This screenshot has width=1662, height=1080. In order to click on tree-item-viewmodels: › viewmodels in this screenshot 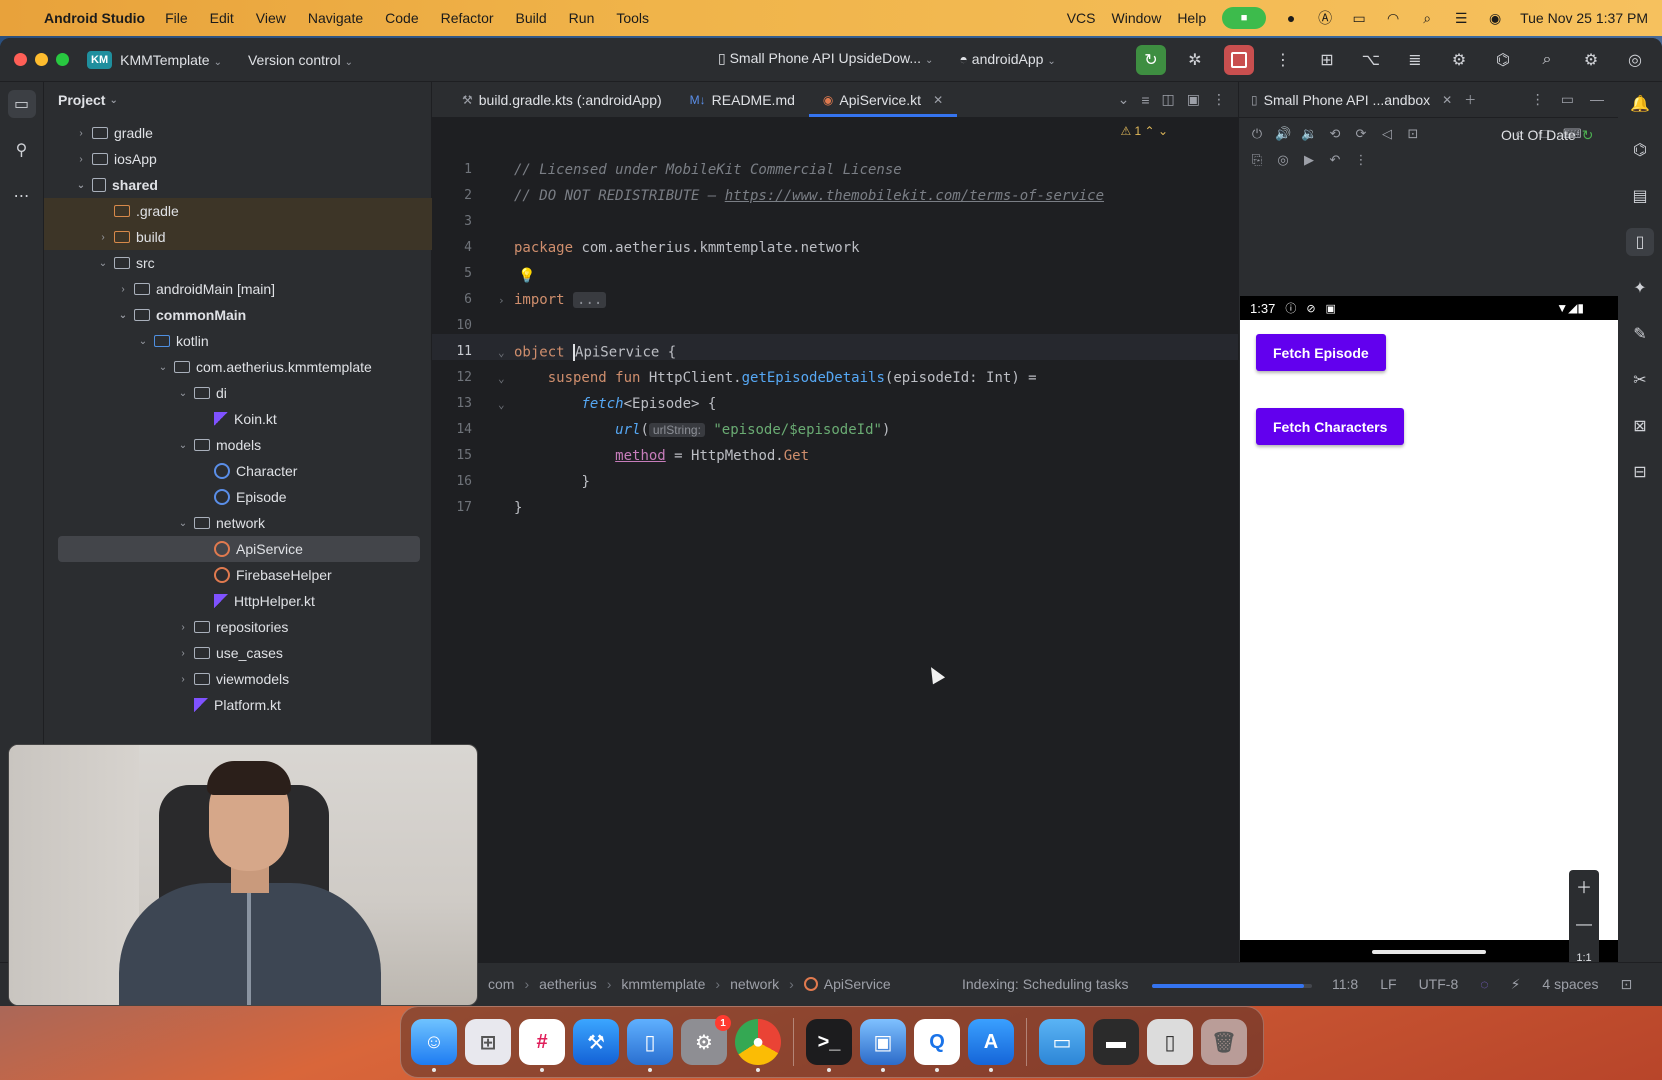, I will do `click(232, 679)`.